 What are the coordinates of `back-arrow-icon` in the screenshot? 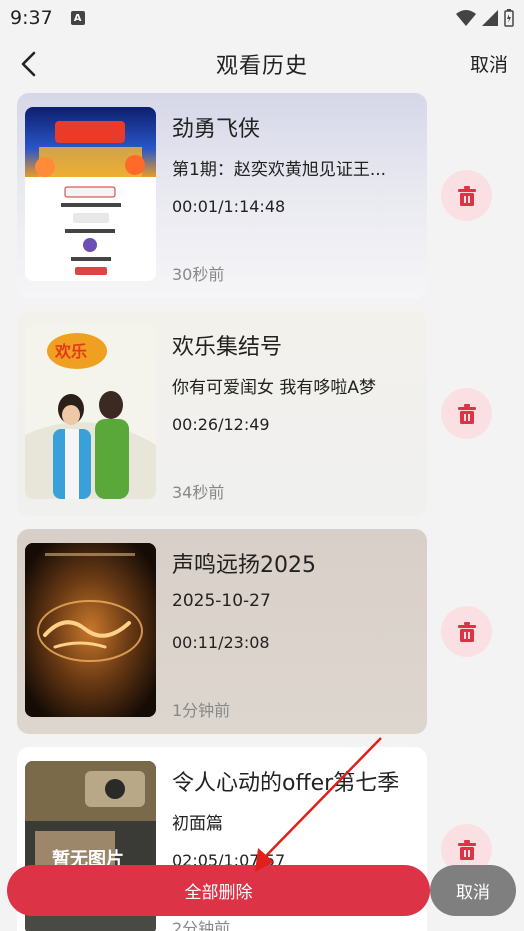 It's located at (30, 64).